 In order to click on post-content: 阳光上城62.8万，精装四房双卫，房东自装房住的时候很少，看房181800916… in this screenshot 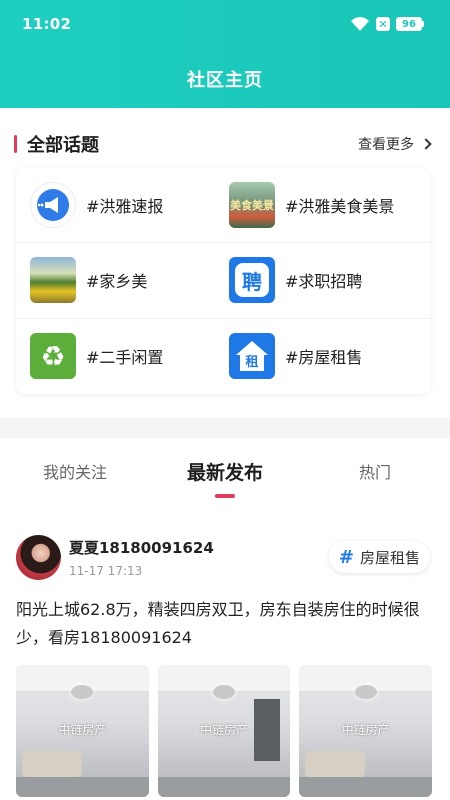, I will do `click(225, 624)`.